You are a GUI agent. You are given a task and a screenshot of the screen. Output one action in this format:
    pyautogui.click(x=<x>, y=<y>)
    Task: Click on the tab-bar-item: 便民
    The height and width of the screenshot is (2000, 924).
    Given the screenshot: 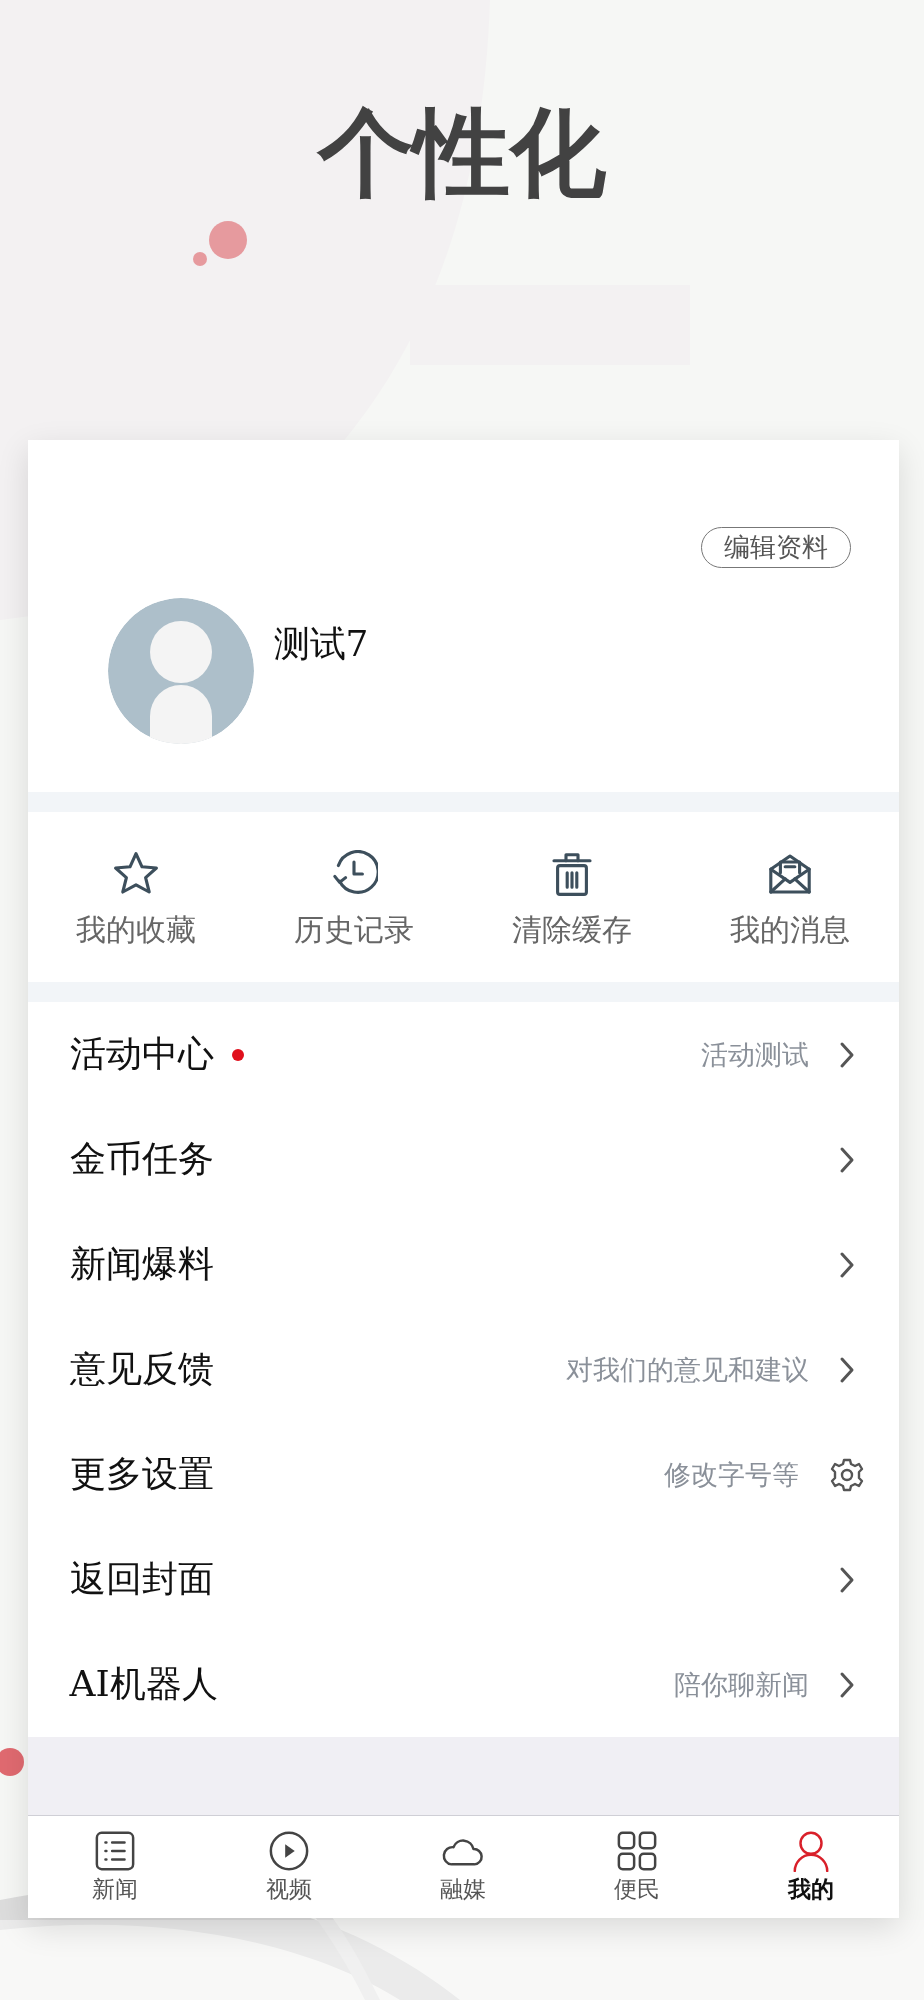 What is the action you would take?
    pyautogui.click(x=637, y=1867)
    